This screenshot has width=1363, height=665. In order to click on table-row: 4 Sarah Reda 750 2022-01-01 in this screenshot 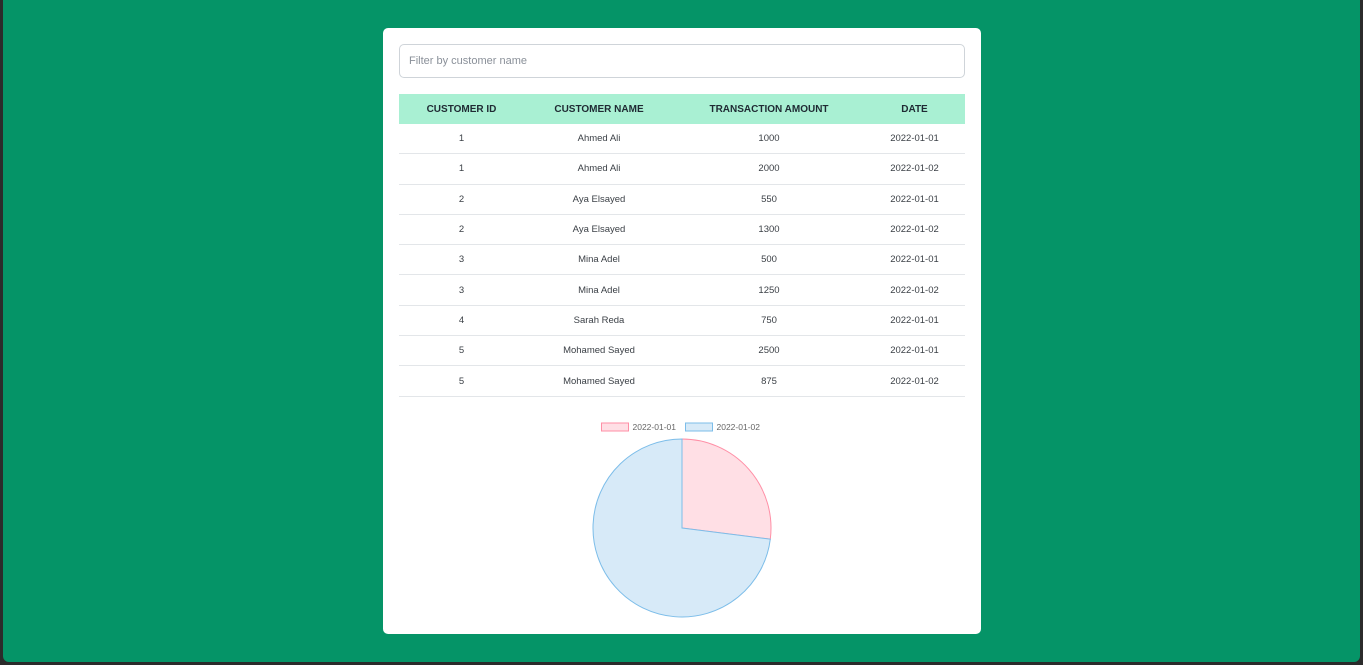, I will do `click(682, 321)`.